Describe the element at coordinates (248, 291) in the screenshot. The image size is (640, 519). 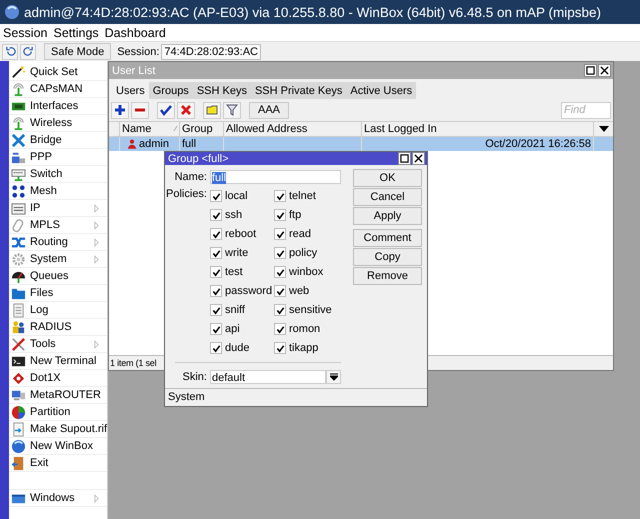
I see `checkbox-label: password` at that location.